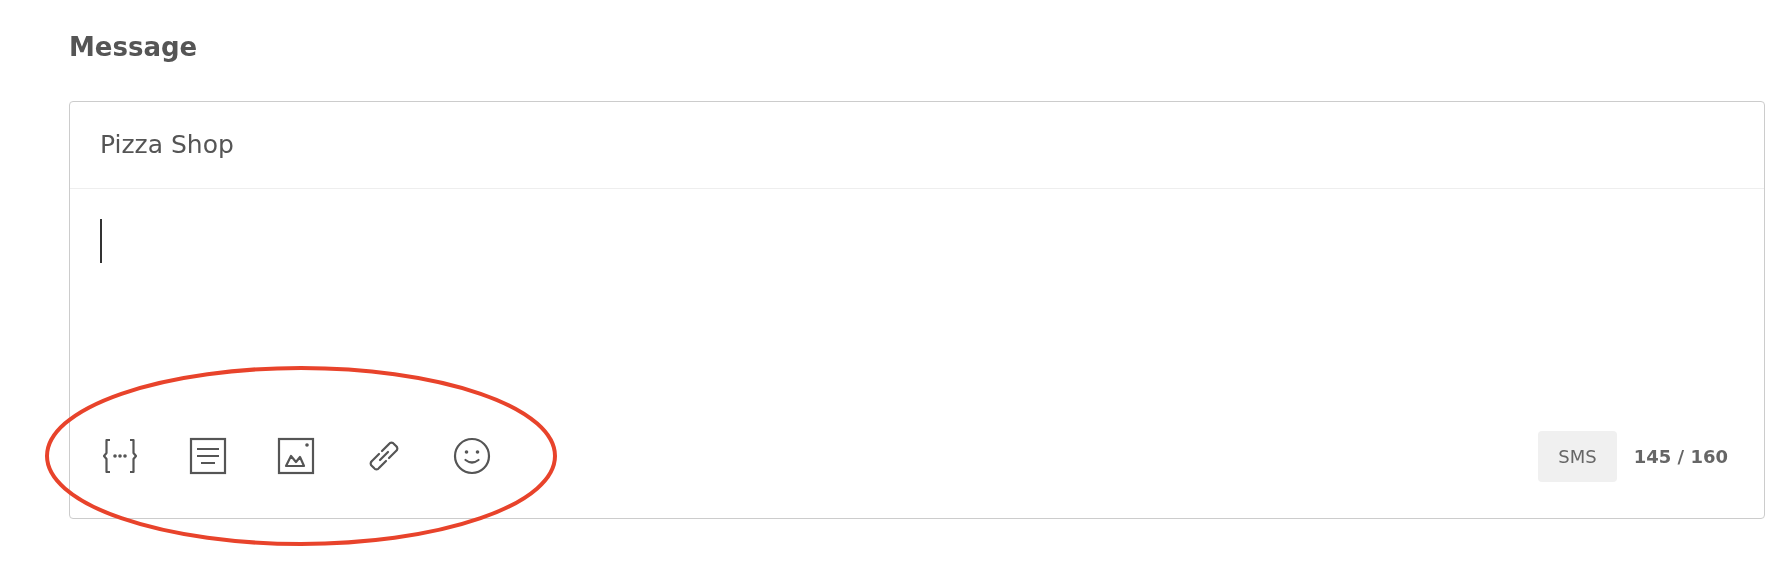 The width and height of the screenshot is (1790, 566). Describe the element at coordinates (1577, 456) in the screenshot. I see `channel-badge: SMS` at that location.